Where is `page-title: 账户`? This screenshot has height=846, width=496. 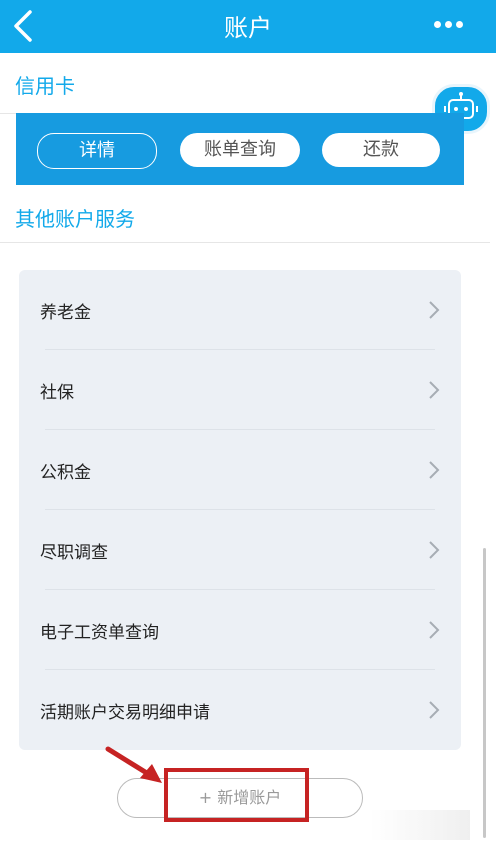
page-title: 账户 is located at coordinates (248, 28).